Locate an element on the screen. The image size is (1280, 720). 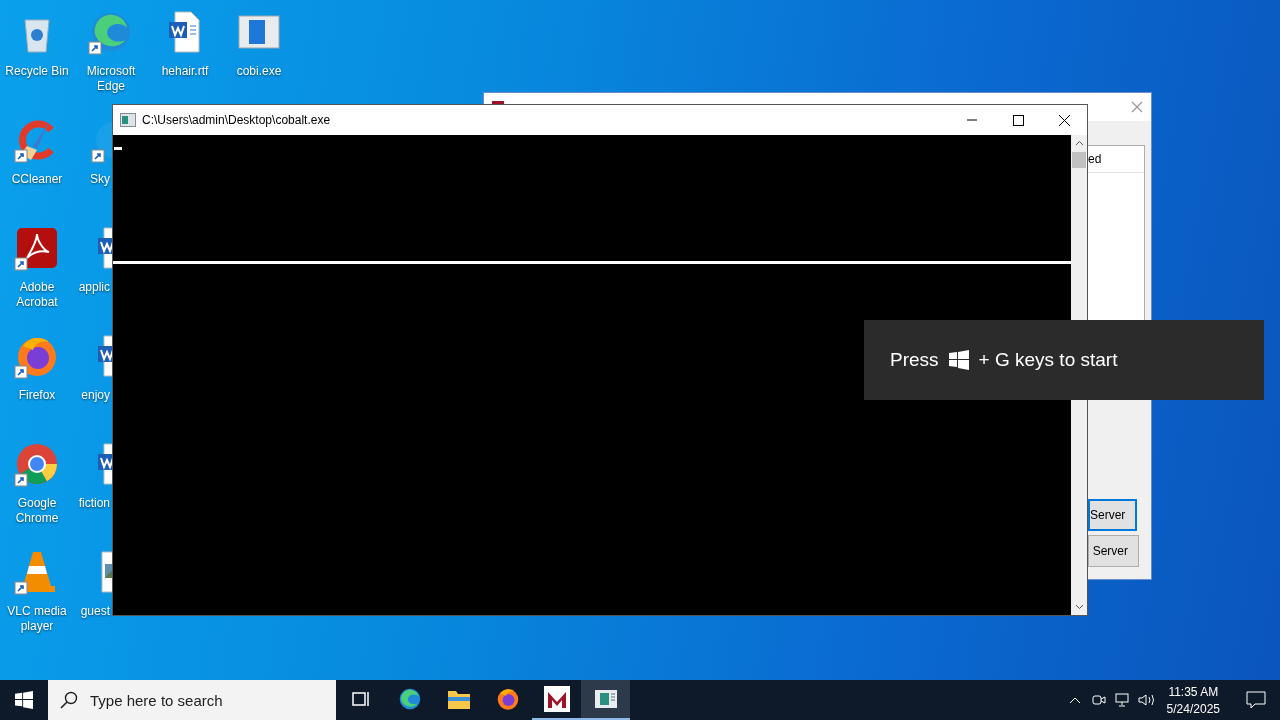
icon-label: Recycle Bin is located at coordinates (37, 71).